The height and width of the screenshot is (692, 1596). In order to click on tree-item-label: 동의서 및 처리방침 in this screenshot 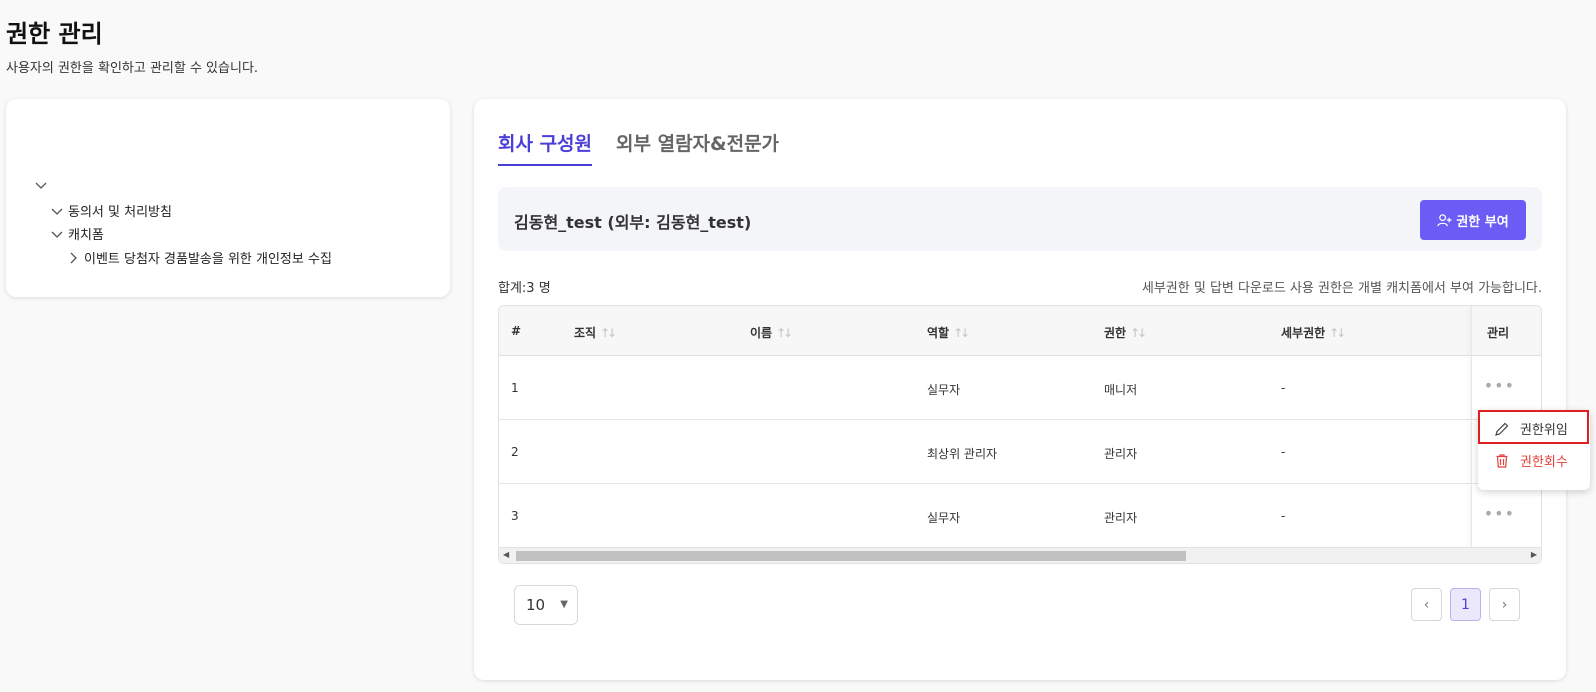, I will do `click(120, 212)`.